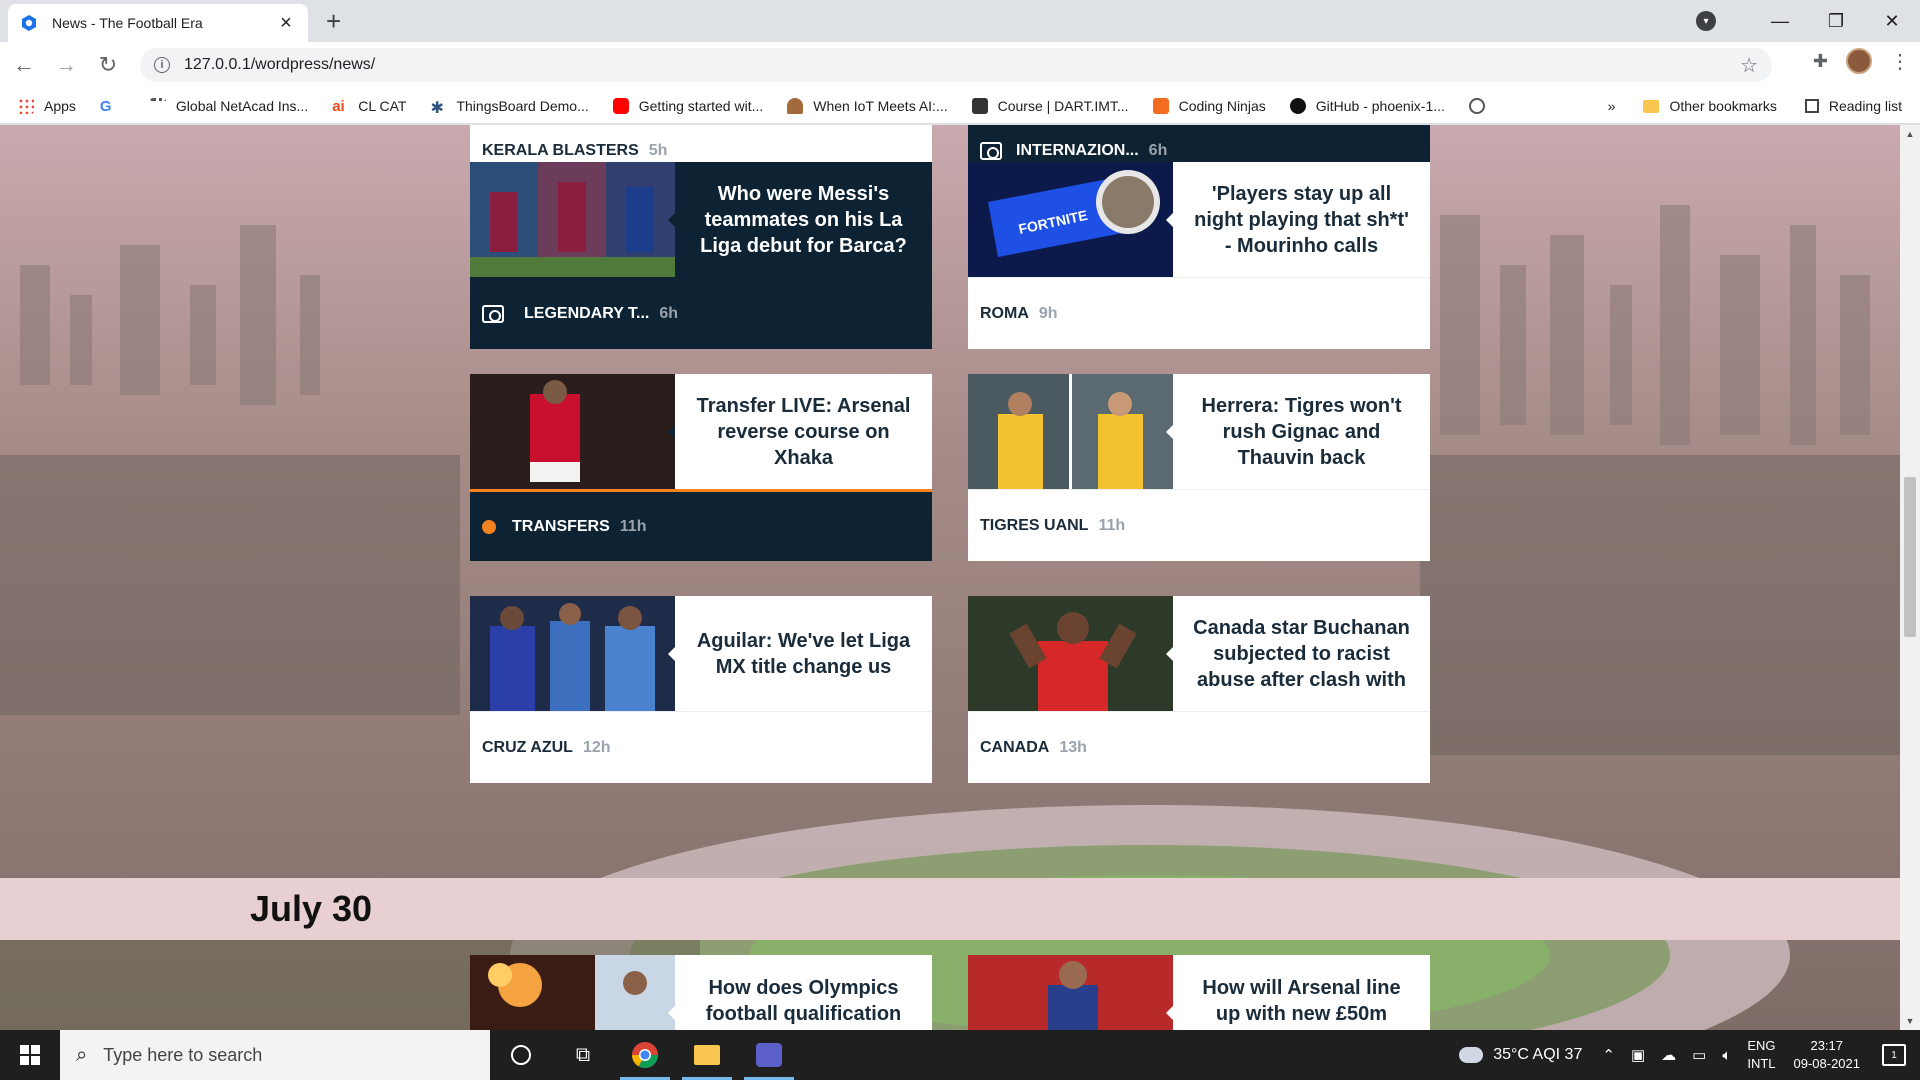 This screenshot has width=1920, height=1080. I want to click on tab-close-icon: ×, so click(286, 23).